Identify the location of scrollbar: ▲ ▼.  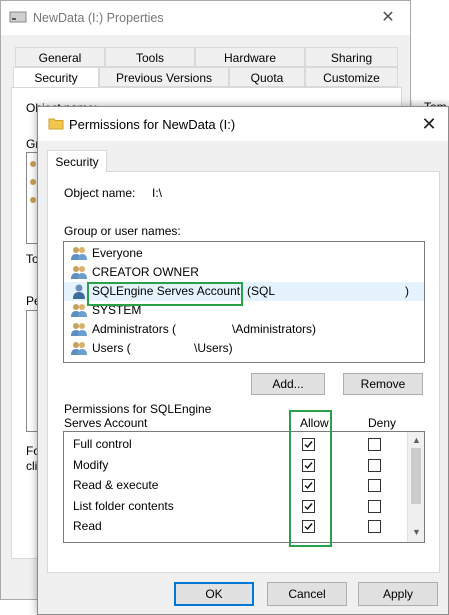
(415, 487).